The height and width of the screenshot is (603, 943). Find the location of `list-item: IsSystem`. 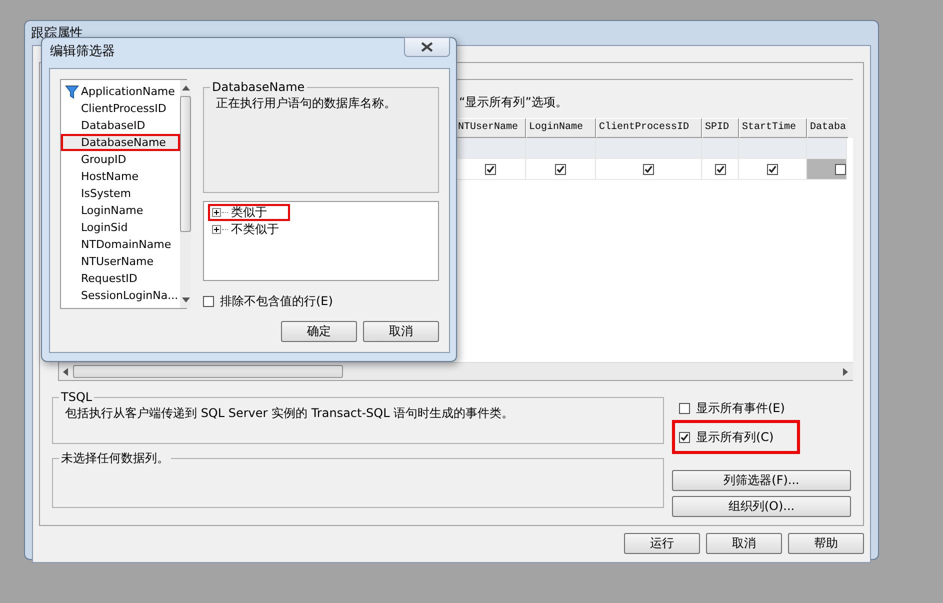

list-item: IsSystem is located at coordinates (120, 193).